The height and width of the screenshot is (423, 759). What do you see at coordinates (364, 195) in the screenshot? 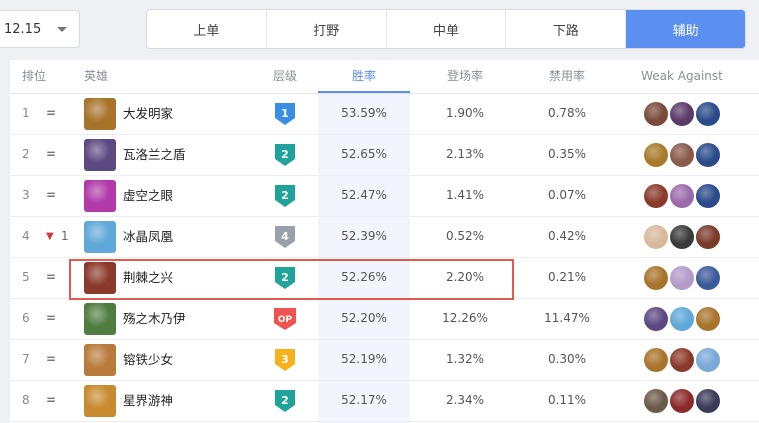
I see `win-rate: 52.47%` at bounding box center [364, 195].